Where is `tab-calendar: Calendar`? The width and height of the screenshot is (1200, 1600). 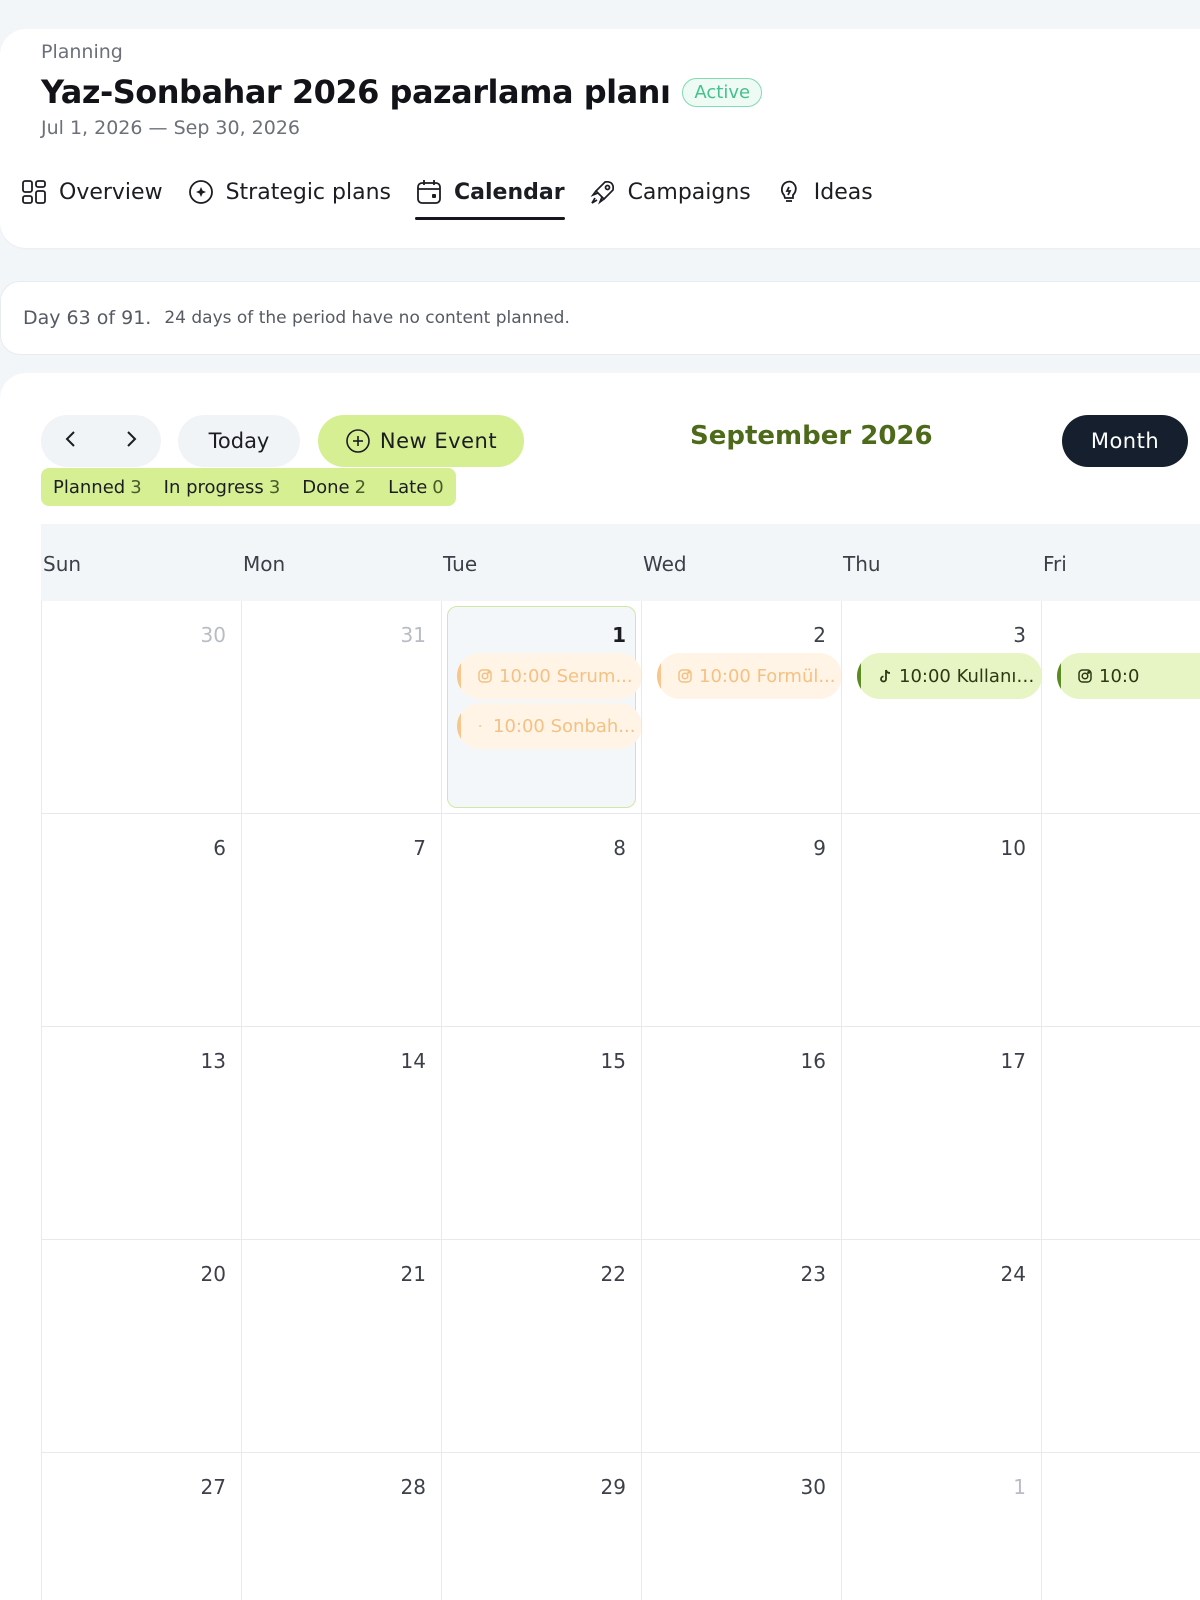 tab-calendar: Calendar is located at coordinates (490, 196).